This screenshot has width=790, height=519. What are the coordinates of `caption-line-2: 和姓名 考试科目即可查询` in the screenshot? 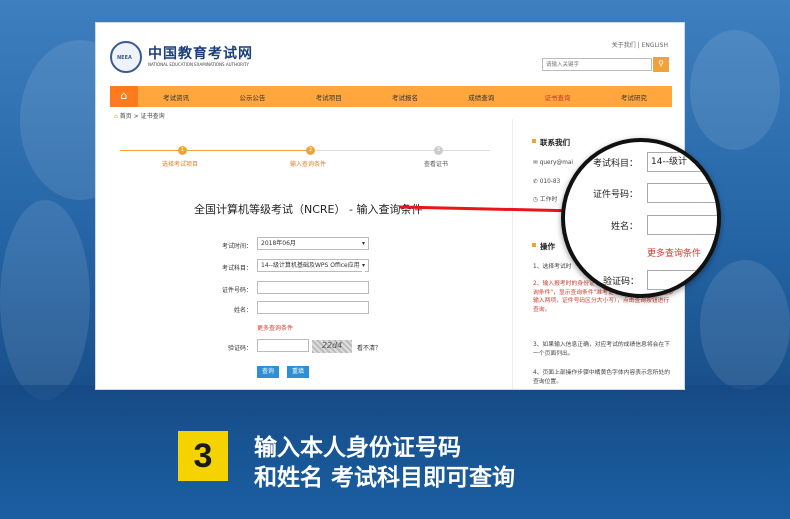 It's located at (385, 478).